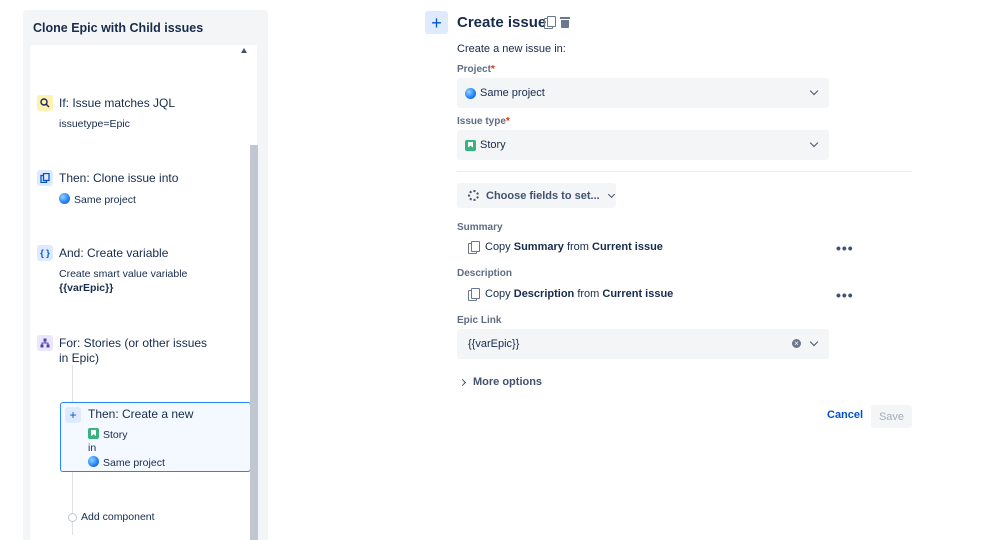 The height and width of the screenshot is (540, 999). Describe the element at coordinates (502, 22) in the screenshot. I see `form-title: Create issue` at that location.